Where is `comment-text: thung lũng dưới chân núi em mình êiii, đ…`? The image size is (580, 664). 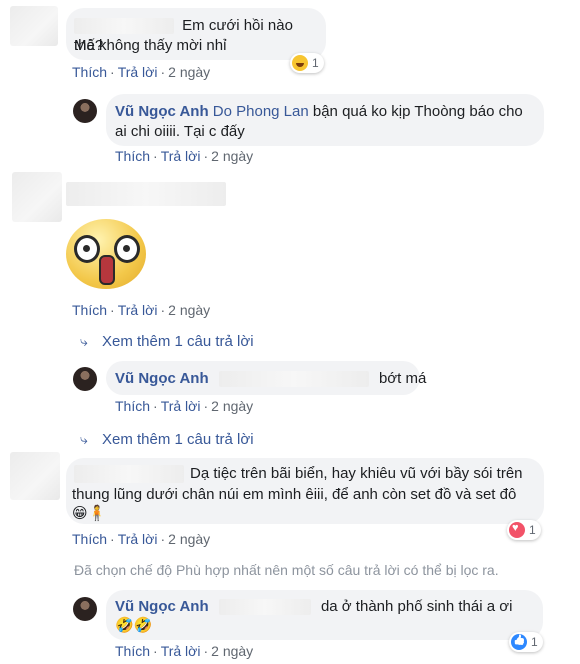 comment-text: thung lũng dưới chân núi em mình êiii, đ… is located at coordinates (294, 494).